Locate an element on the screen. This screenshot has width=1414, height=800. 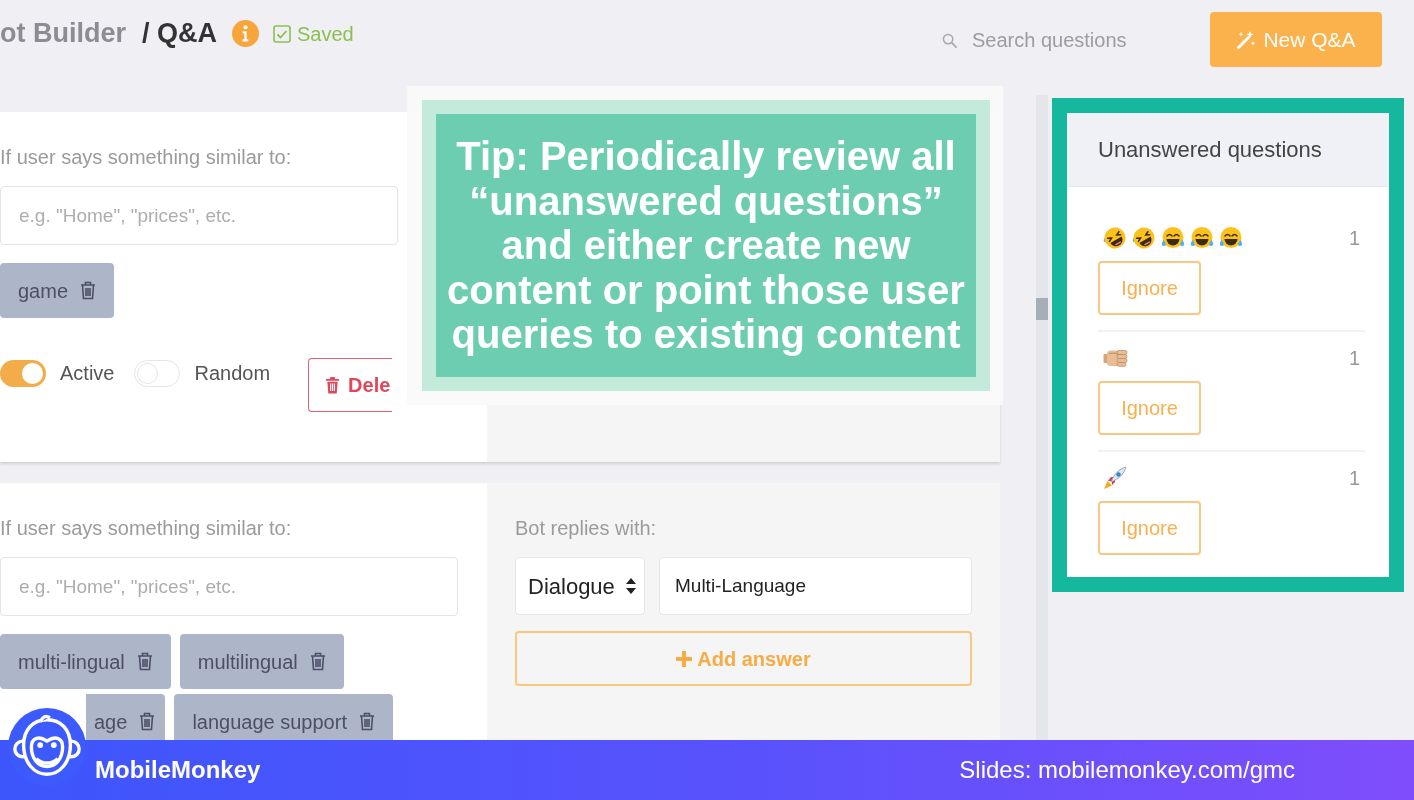
checkbox-tick-icon is located at coordinates (282, 33).